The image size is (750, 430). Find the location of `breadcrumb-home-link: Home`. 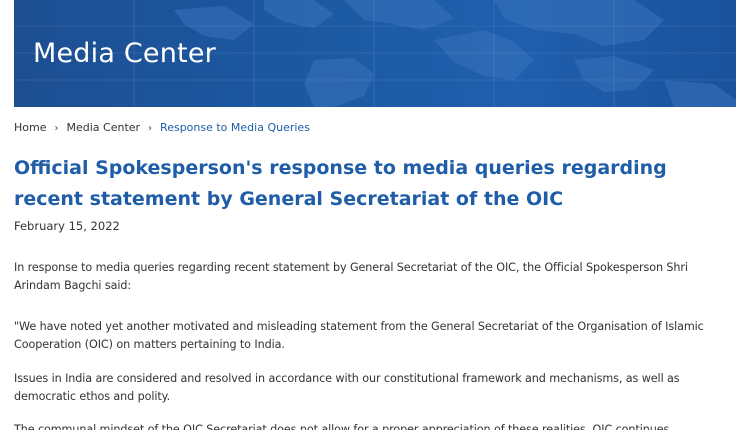

breadcrumb-home-link: Home is located at coordinates (30, 127).